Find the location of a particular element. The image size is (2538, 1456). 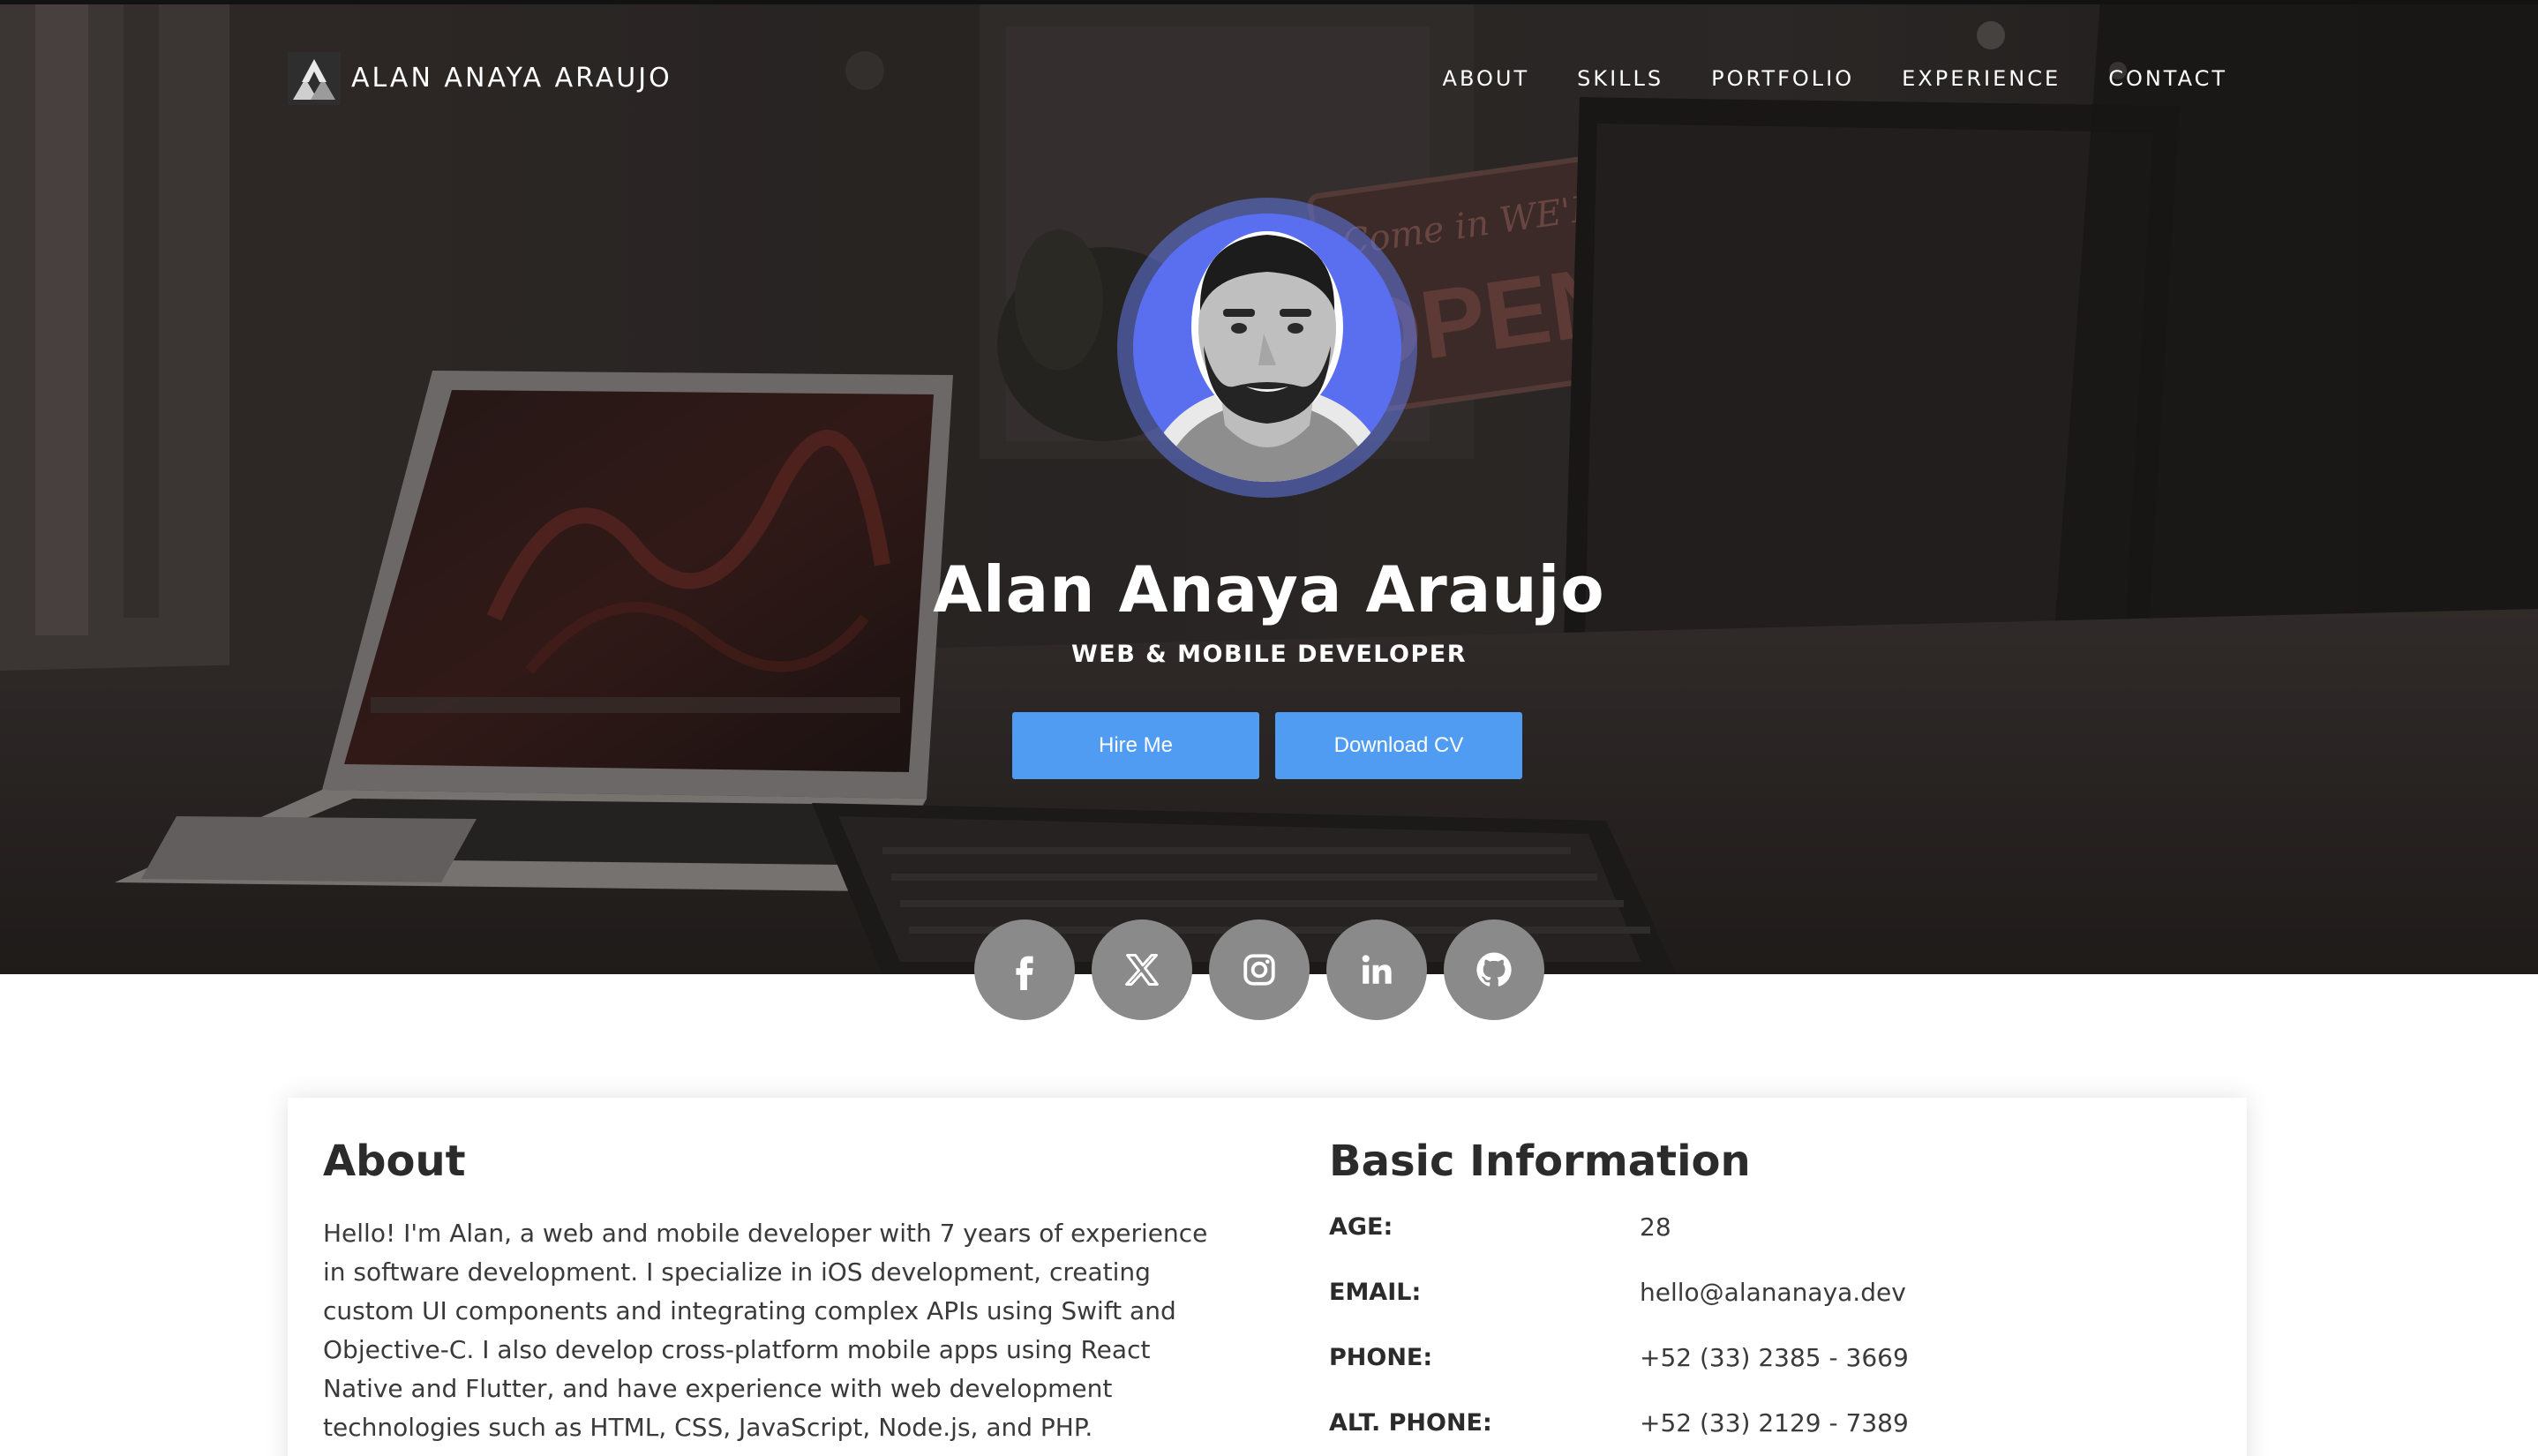

github-icon is located at coordinates (1494, 969).